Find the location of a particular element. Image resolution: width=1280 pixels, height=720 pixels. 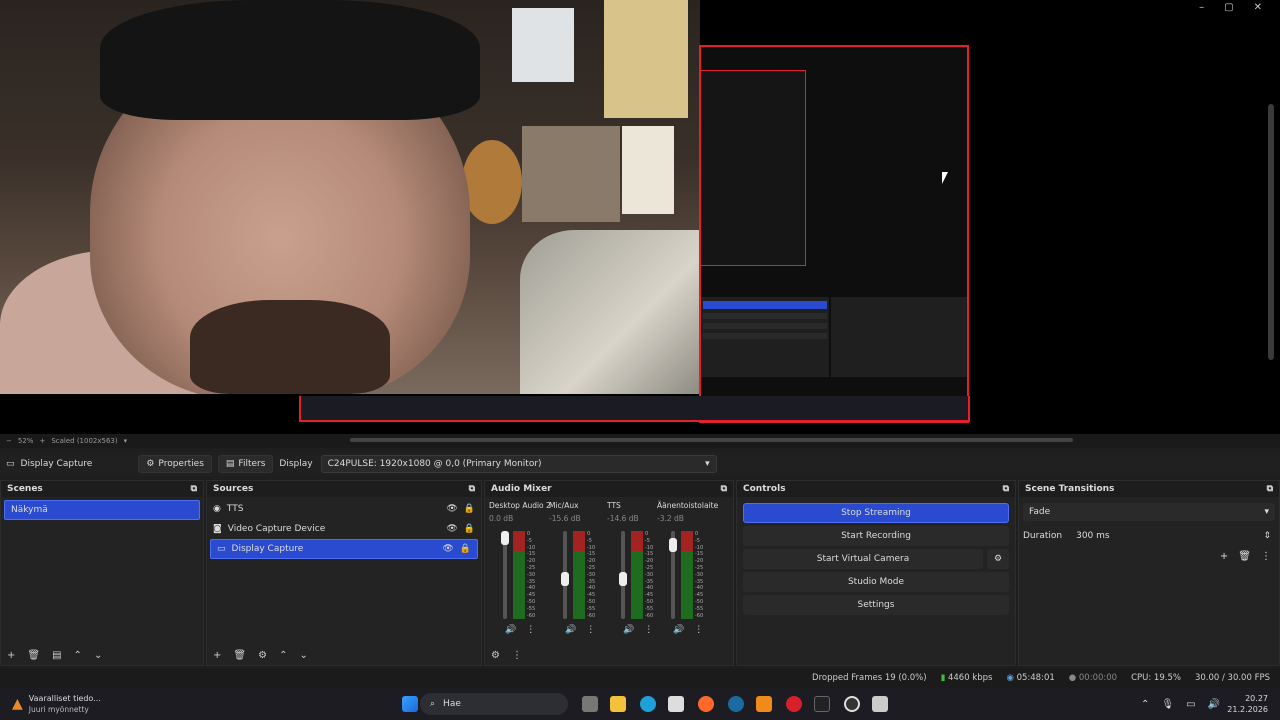

opera-icon is located at coordinates (794, 704).